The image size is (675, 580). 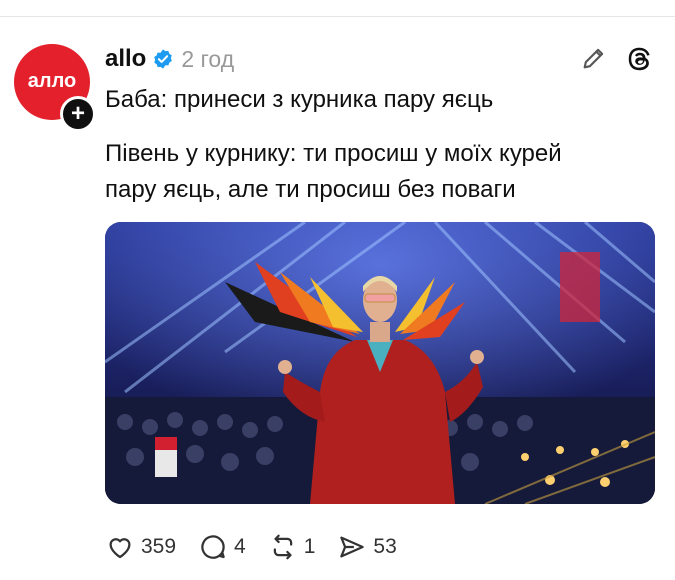 I want to click on follow-button: +, so click(x=78, y=114).